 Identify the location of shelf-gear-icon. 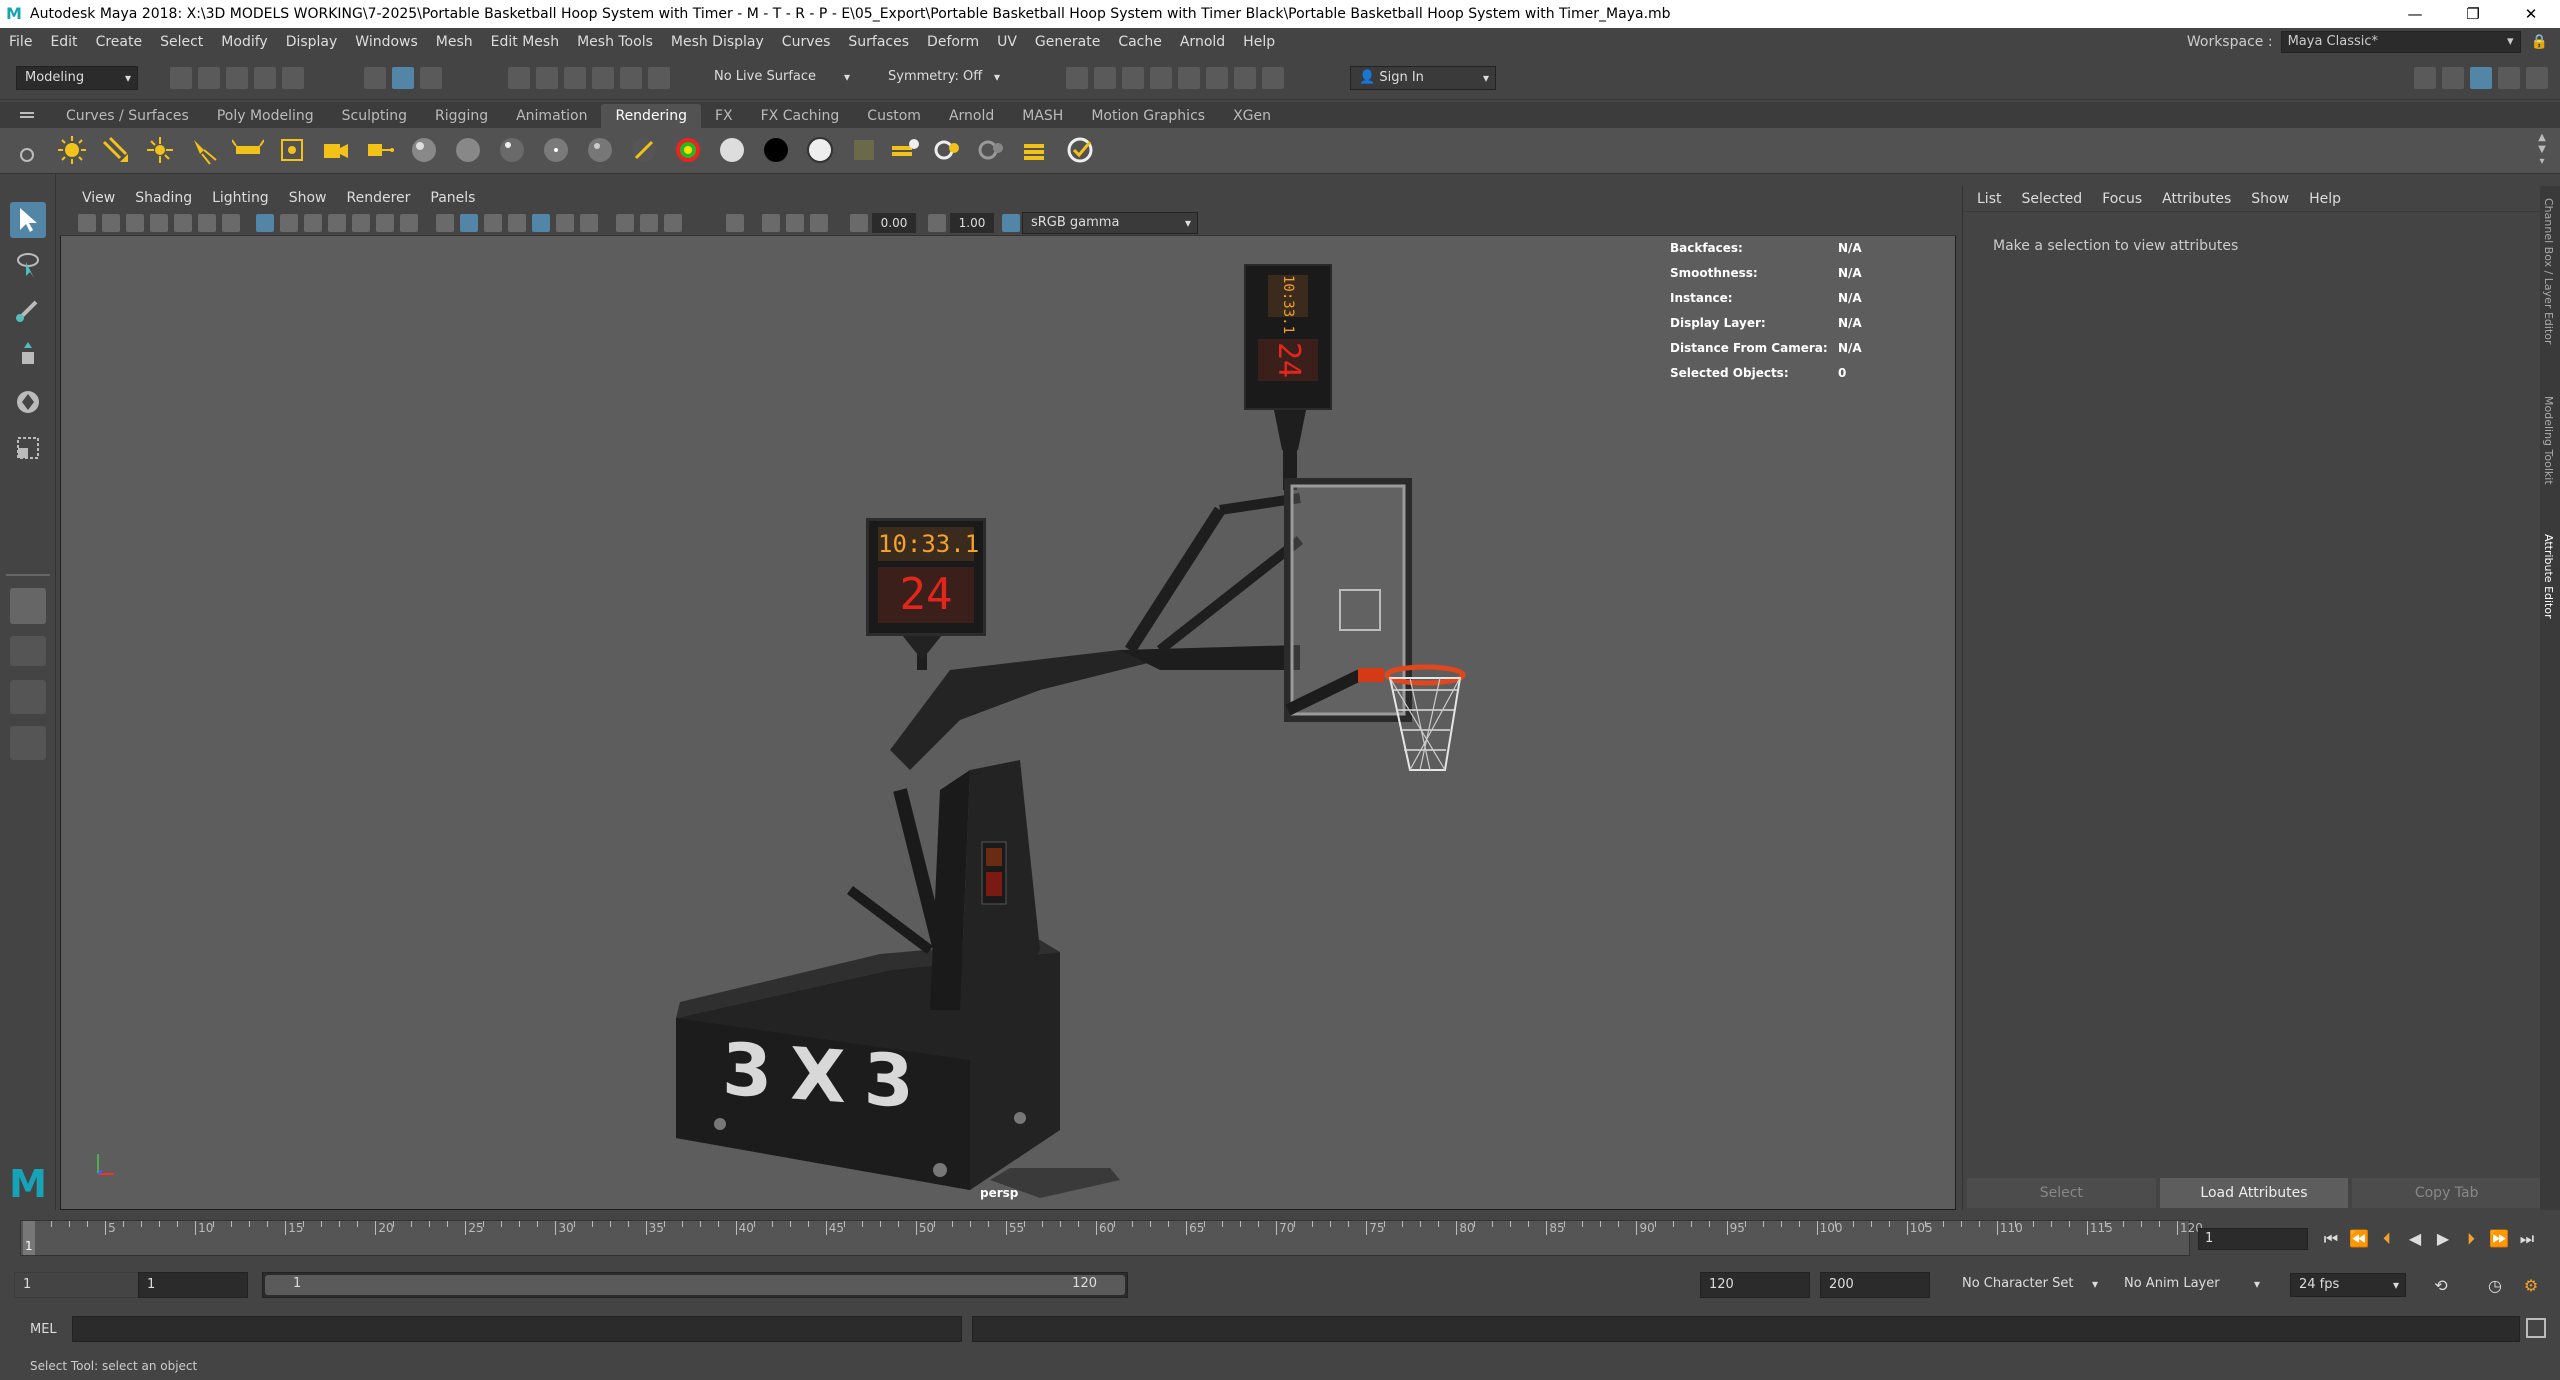
(27, 155).